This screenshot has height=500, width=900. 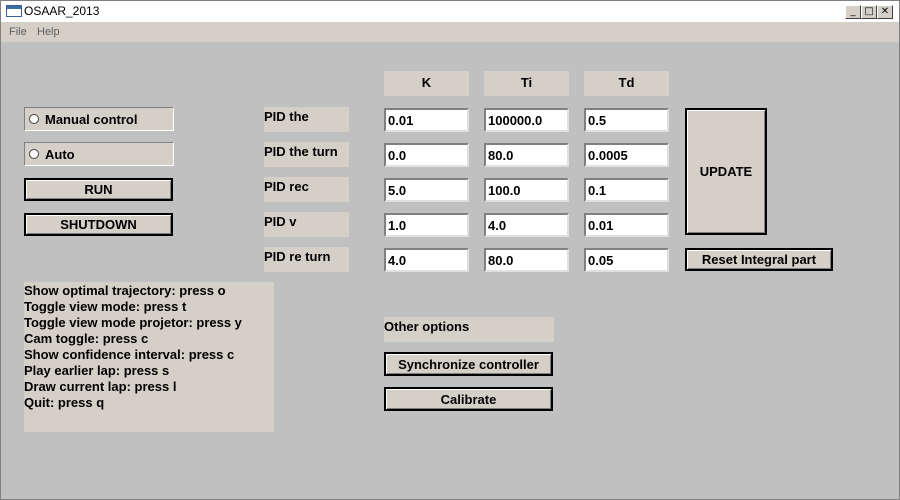 What do you see at coordinates (468, 364) in the screenshot?
I see `synchronize-controller-button: Synchronize controller` at bounding box center [468, 364].